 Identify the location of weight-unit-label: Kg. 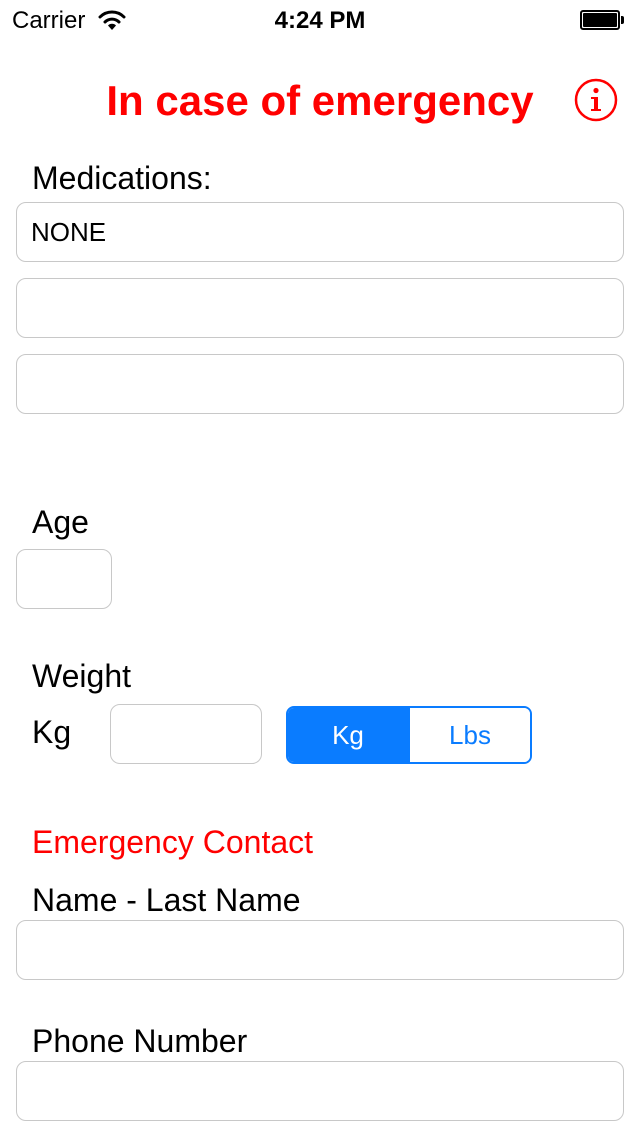
(52, 732).